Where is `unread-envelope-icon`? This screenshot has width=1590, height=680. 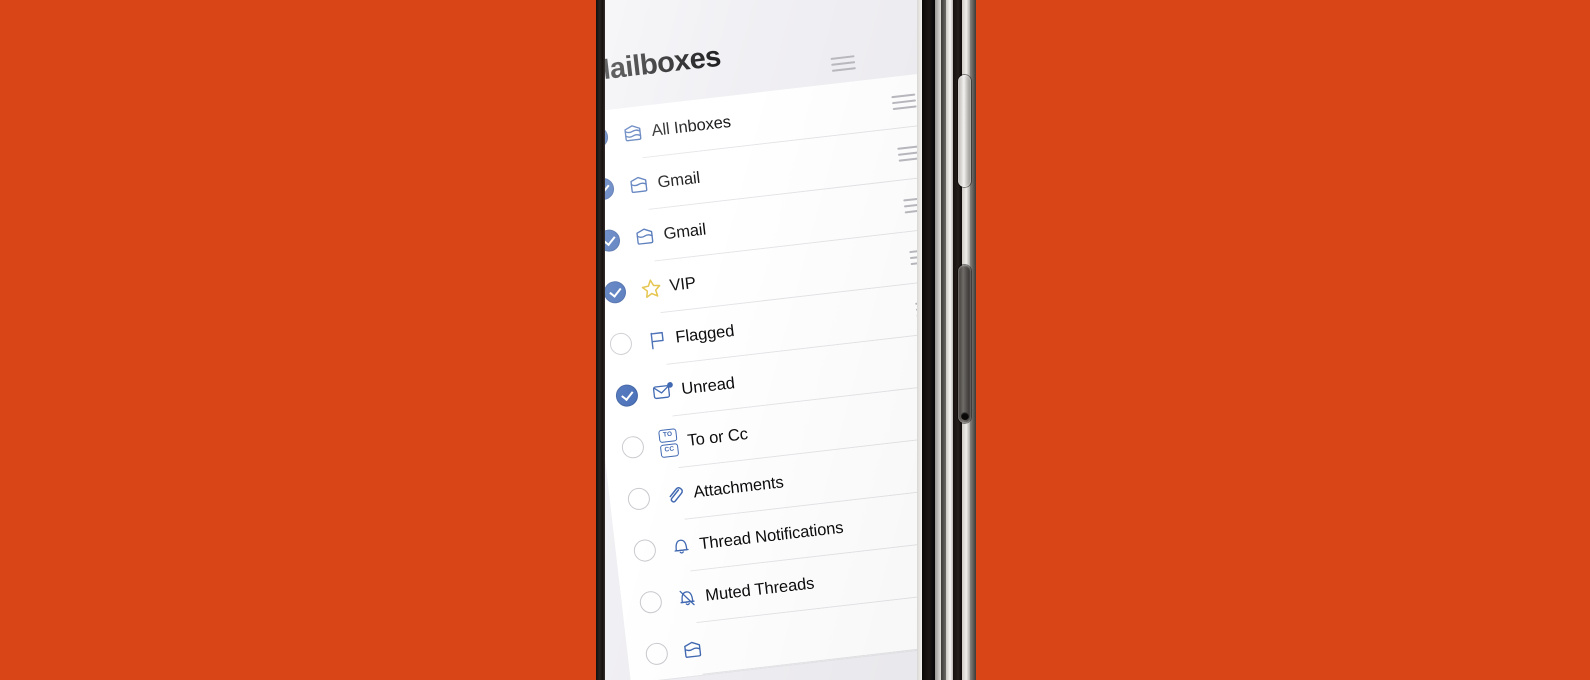
unread-envelope-icon is located at coordinates (663, 391).